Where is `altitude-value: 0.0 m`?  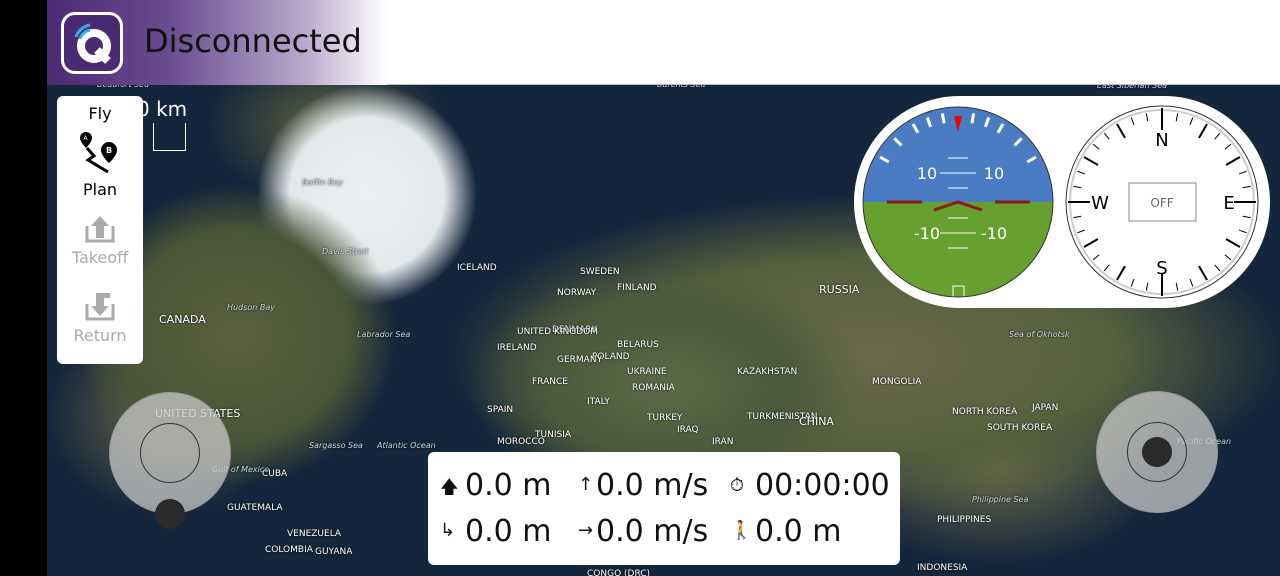
altitude-value: 0.0 m is located at coordinates (508, 485).